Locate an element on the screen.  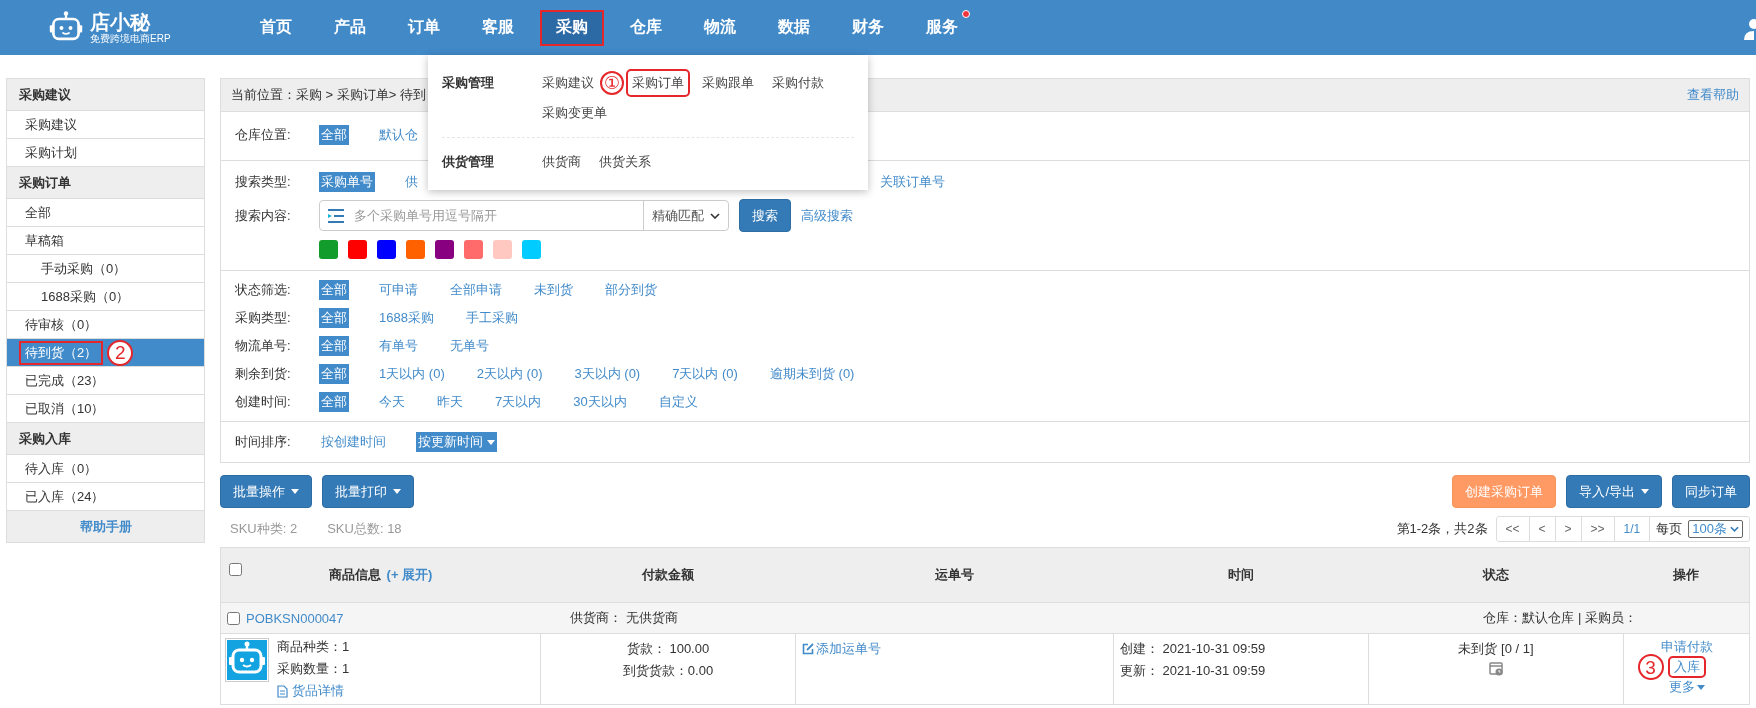
column-header: 付款金额 is located at coordinates (667, 575).